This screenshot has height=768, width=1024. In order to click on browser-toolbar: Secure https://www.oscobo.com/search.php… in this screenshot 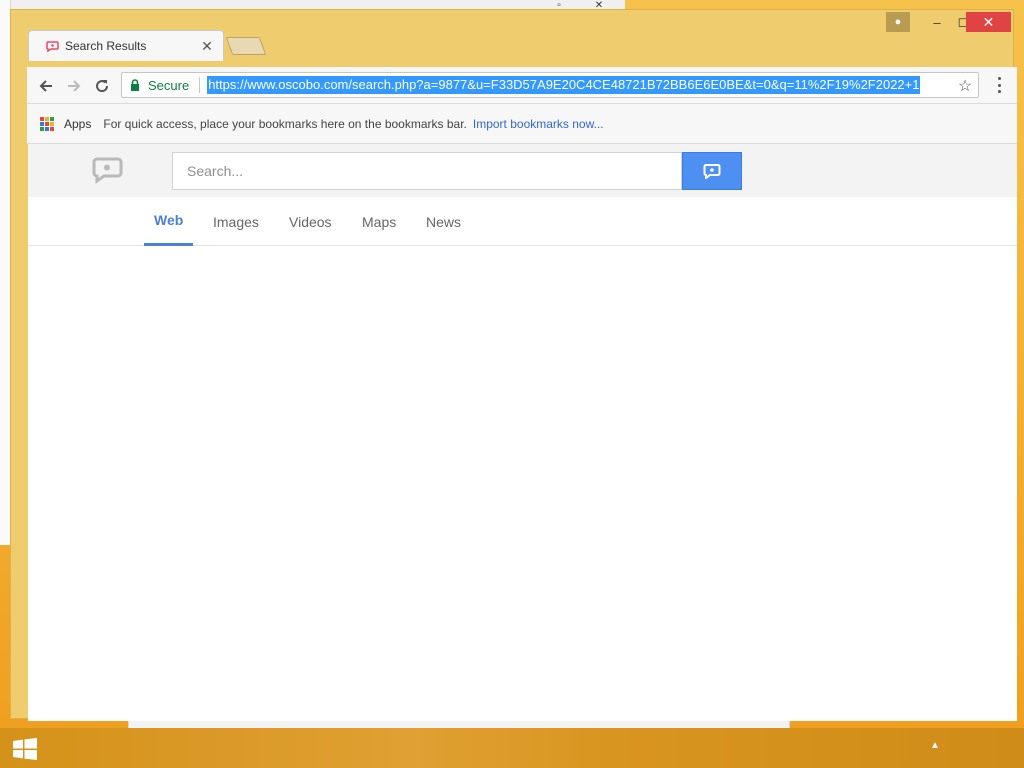, I will do `click(522, 85)`.